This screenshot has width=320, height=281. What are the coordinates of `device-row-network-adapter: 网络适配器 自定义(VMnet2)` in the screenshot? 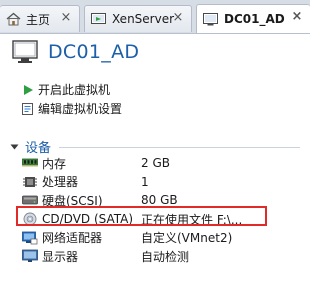 It's located at (162, 237).